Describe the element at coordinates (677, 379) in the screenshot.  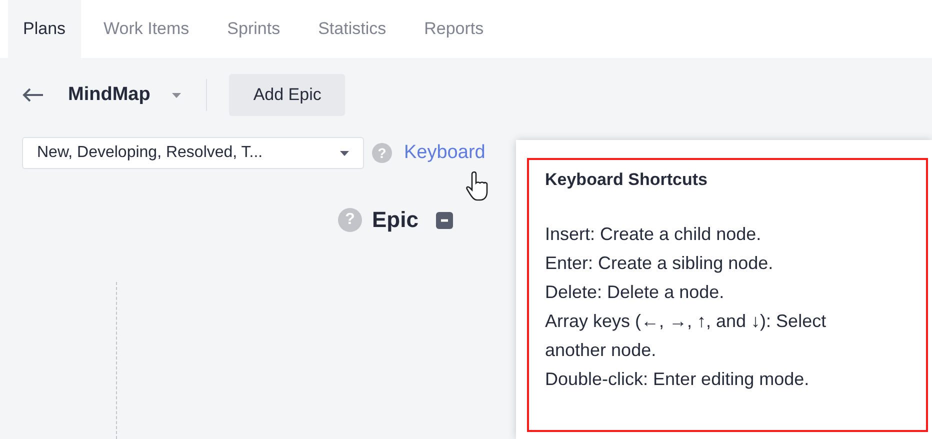
I see `shortcut-description: Double-click: Enter editing mode.` at that location.